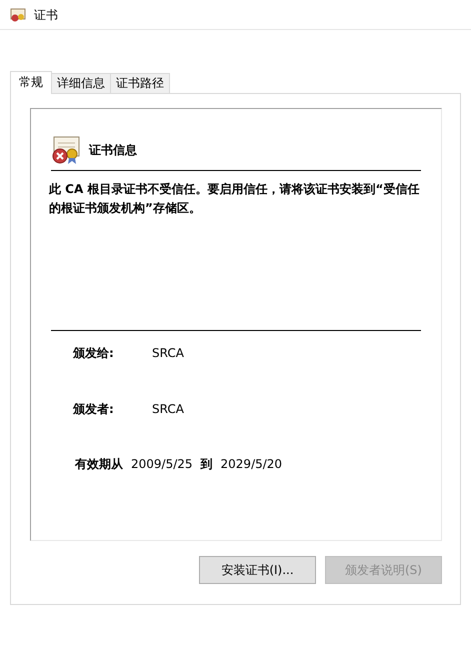  Describe the element at coordinates (94, 353) in the screenshot. I see `field-label: 颁发给:` at that location.